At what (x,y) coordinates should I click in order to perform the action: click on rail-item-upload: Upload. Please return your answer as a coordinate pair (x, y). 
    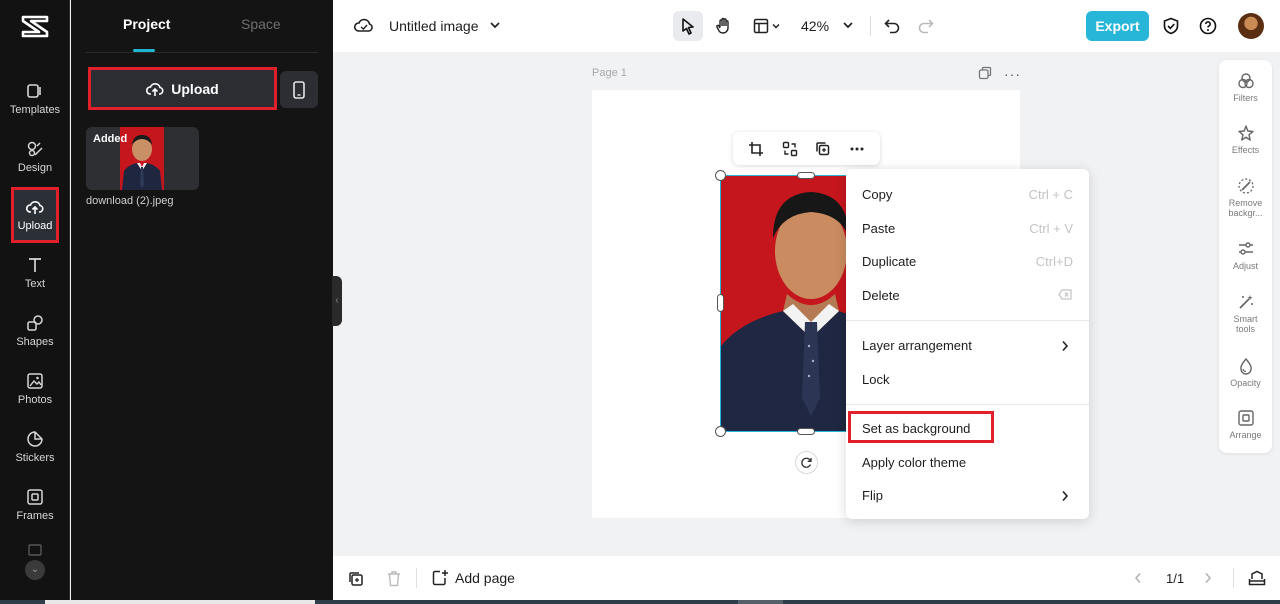
    Looking at the image, I should click on (35, 215).